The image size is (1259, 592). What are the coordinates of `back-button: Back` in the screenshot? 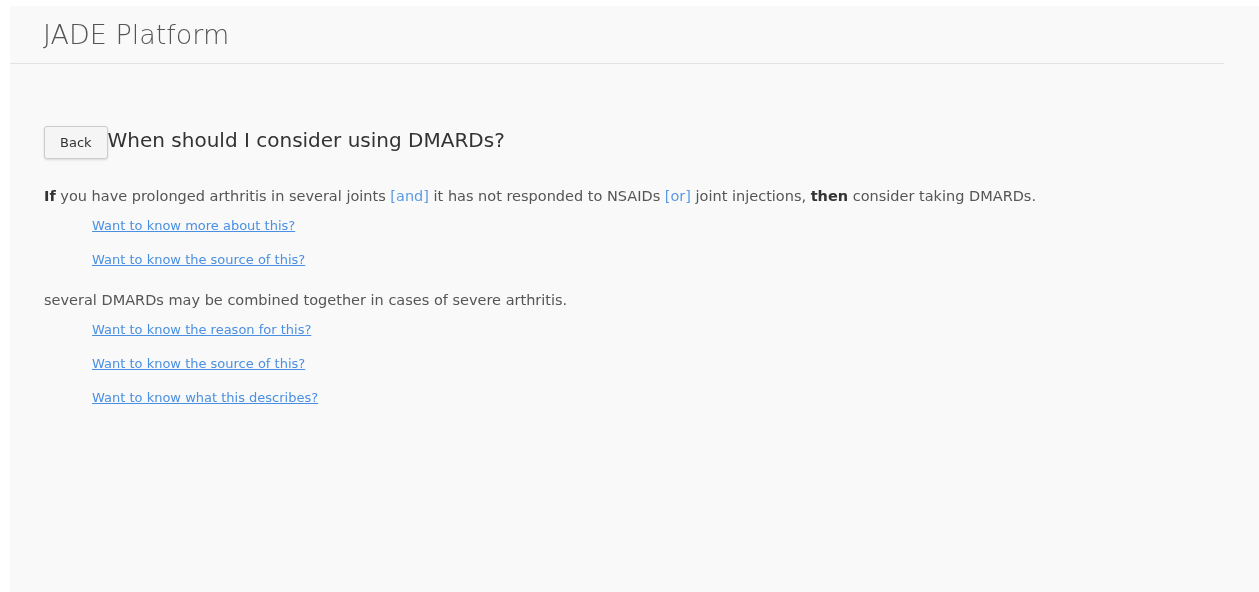 It's located at (76, 143).